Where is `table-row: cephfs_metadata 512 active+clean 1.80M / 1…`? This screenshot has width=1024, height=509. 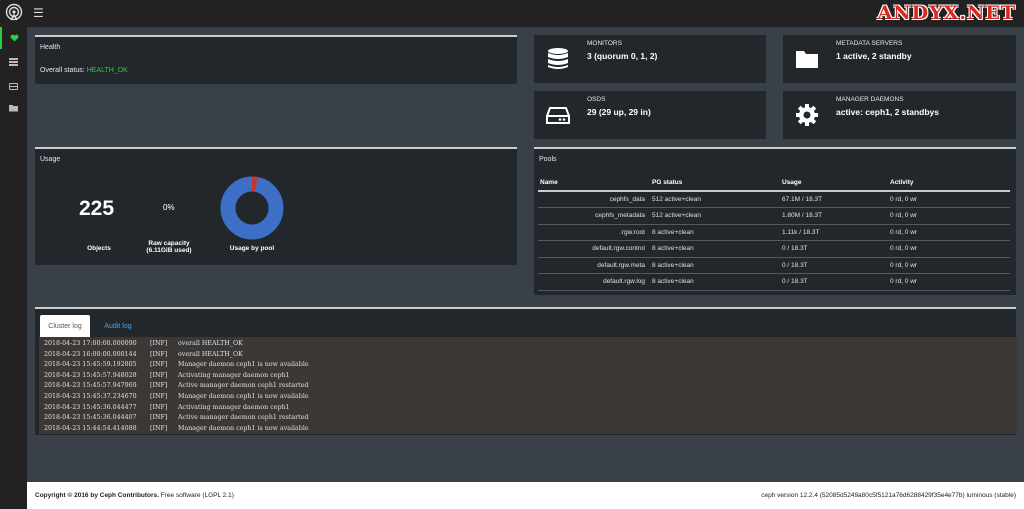
table-row: cephfs_metadata 512 active+clean 1.80M / 1… is located at coordinates (774, 216).